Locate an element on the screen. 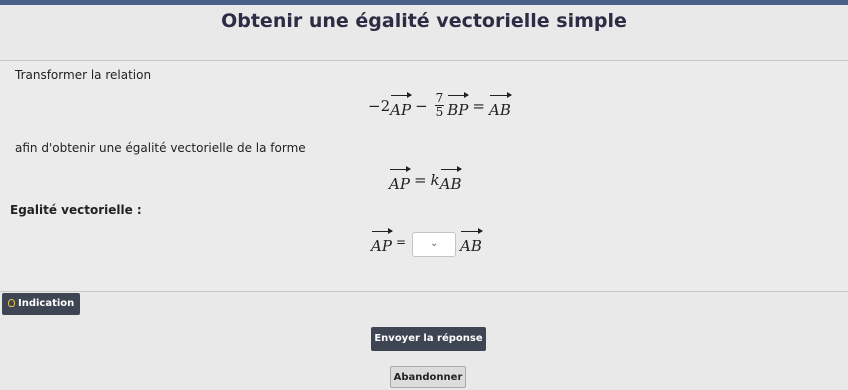 This screenshot has width=848, height=390. vector-ap: AP is located at coordinates (401, 105).